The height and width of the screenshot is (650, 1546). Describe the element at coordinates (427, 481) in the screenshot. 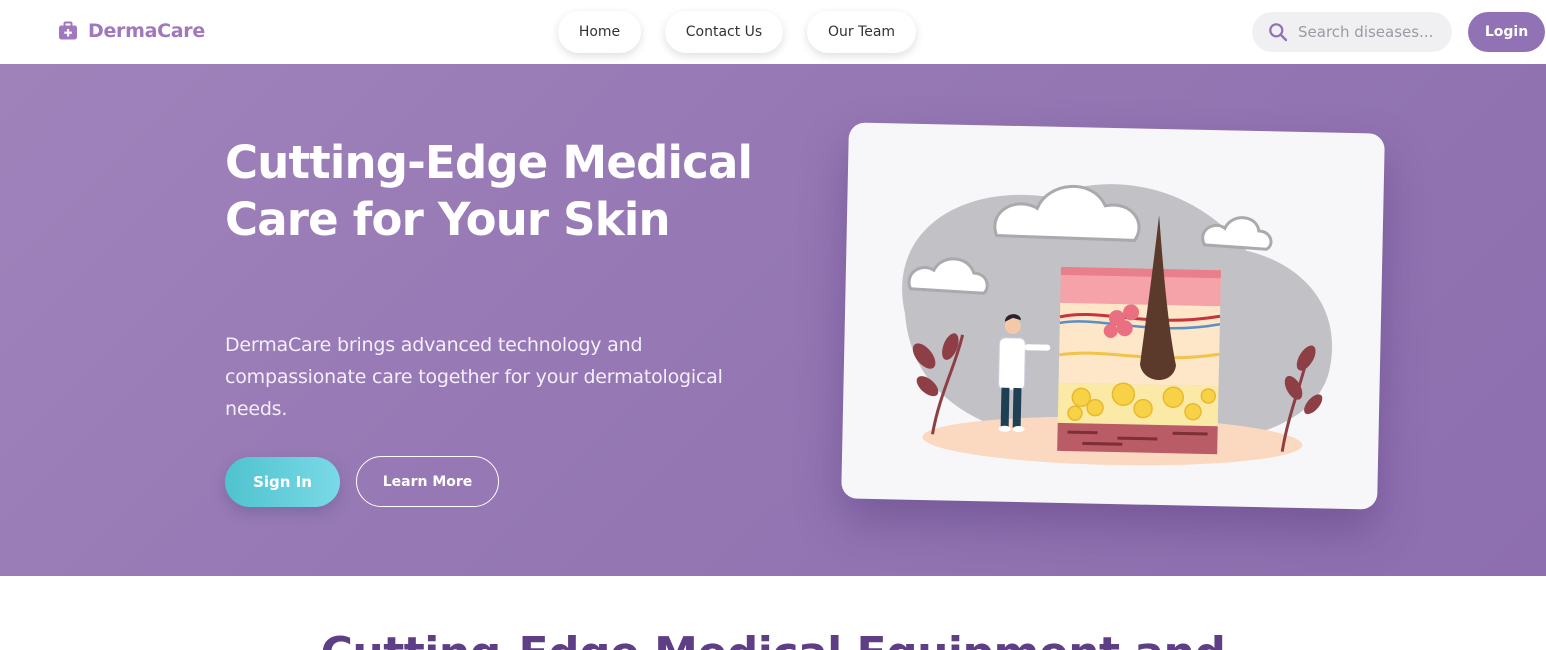

I see `learn-more-button: Learn More` at that location.